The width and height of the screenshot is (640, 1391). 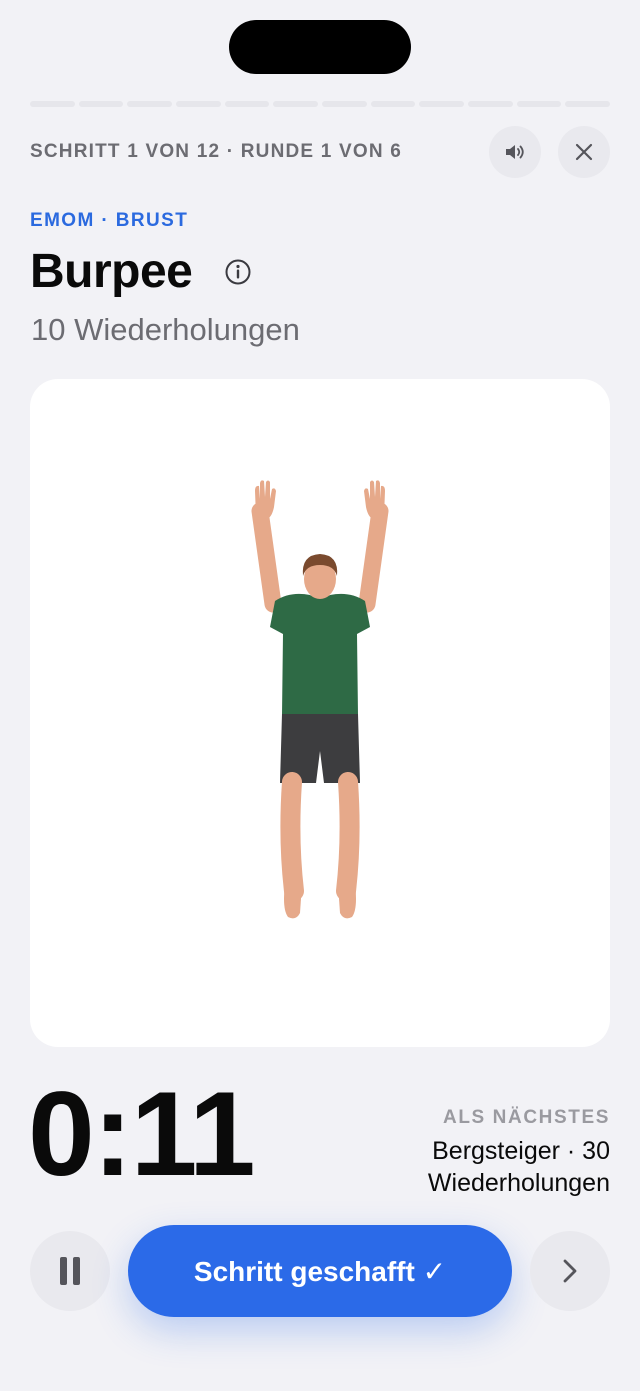 I want to click on chevron-right-icon, so click(x=570, y=1271).